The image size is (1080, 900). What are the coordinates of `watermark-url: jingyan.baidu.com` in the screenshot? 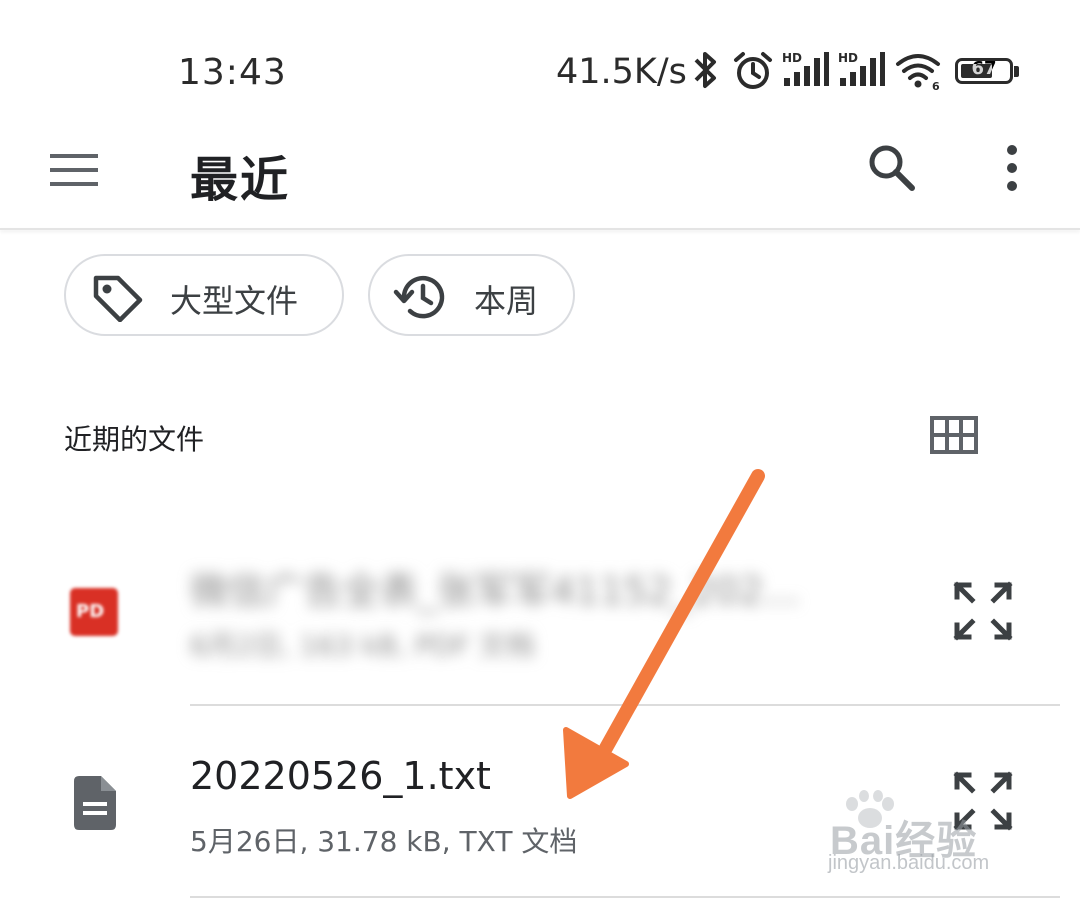 It's located at (909, 863).